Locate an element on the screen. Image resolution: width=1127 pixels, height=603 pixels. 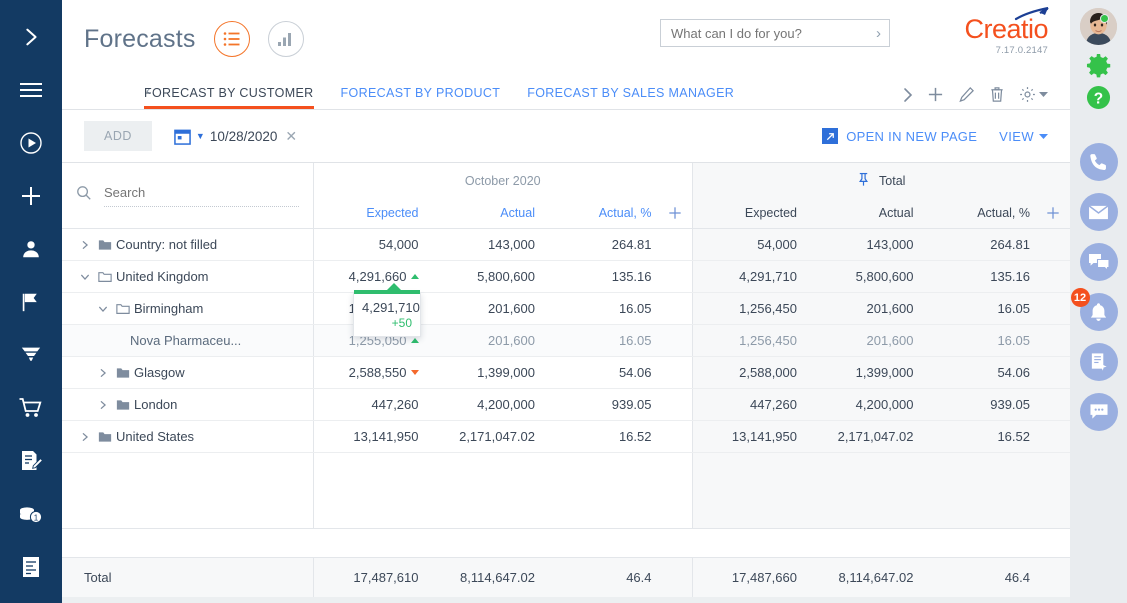
assistant-submit-chevron-icon: › is located at coordinates (878, 33).